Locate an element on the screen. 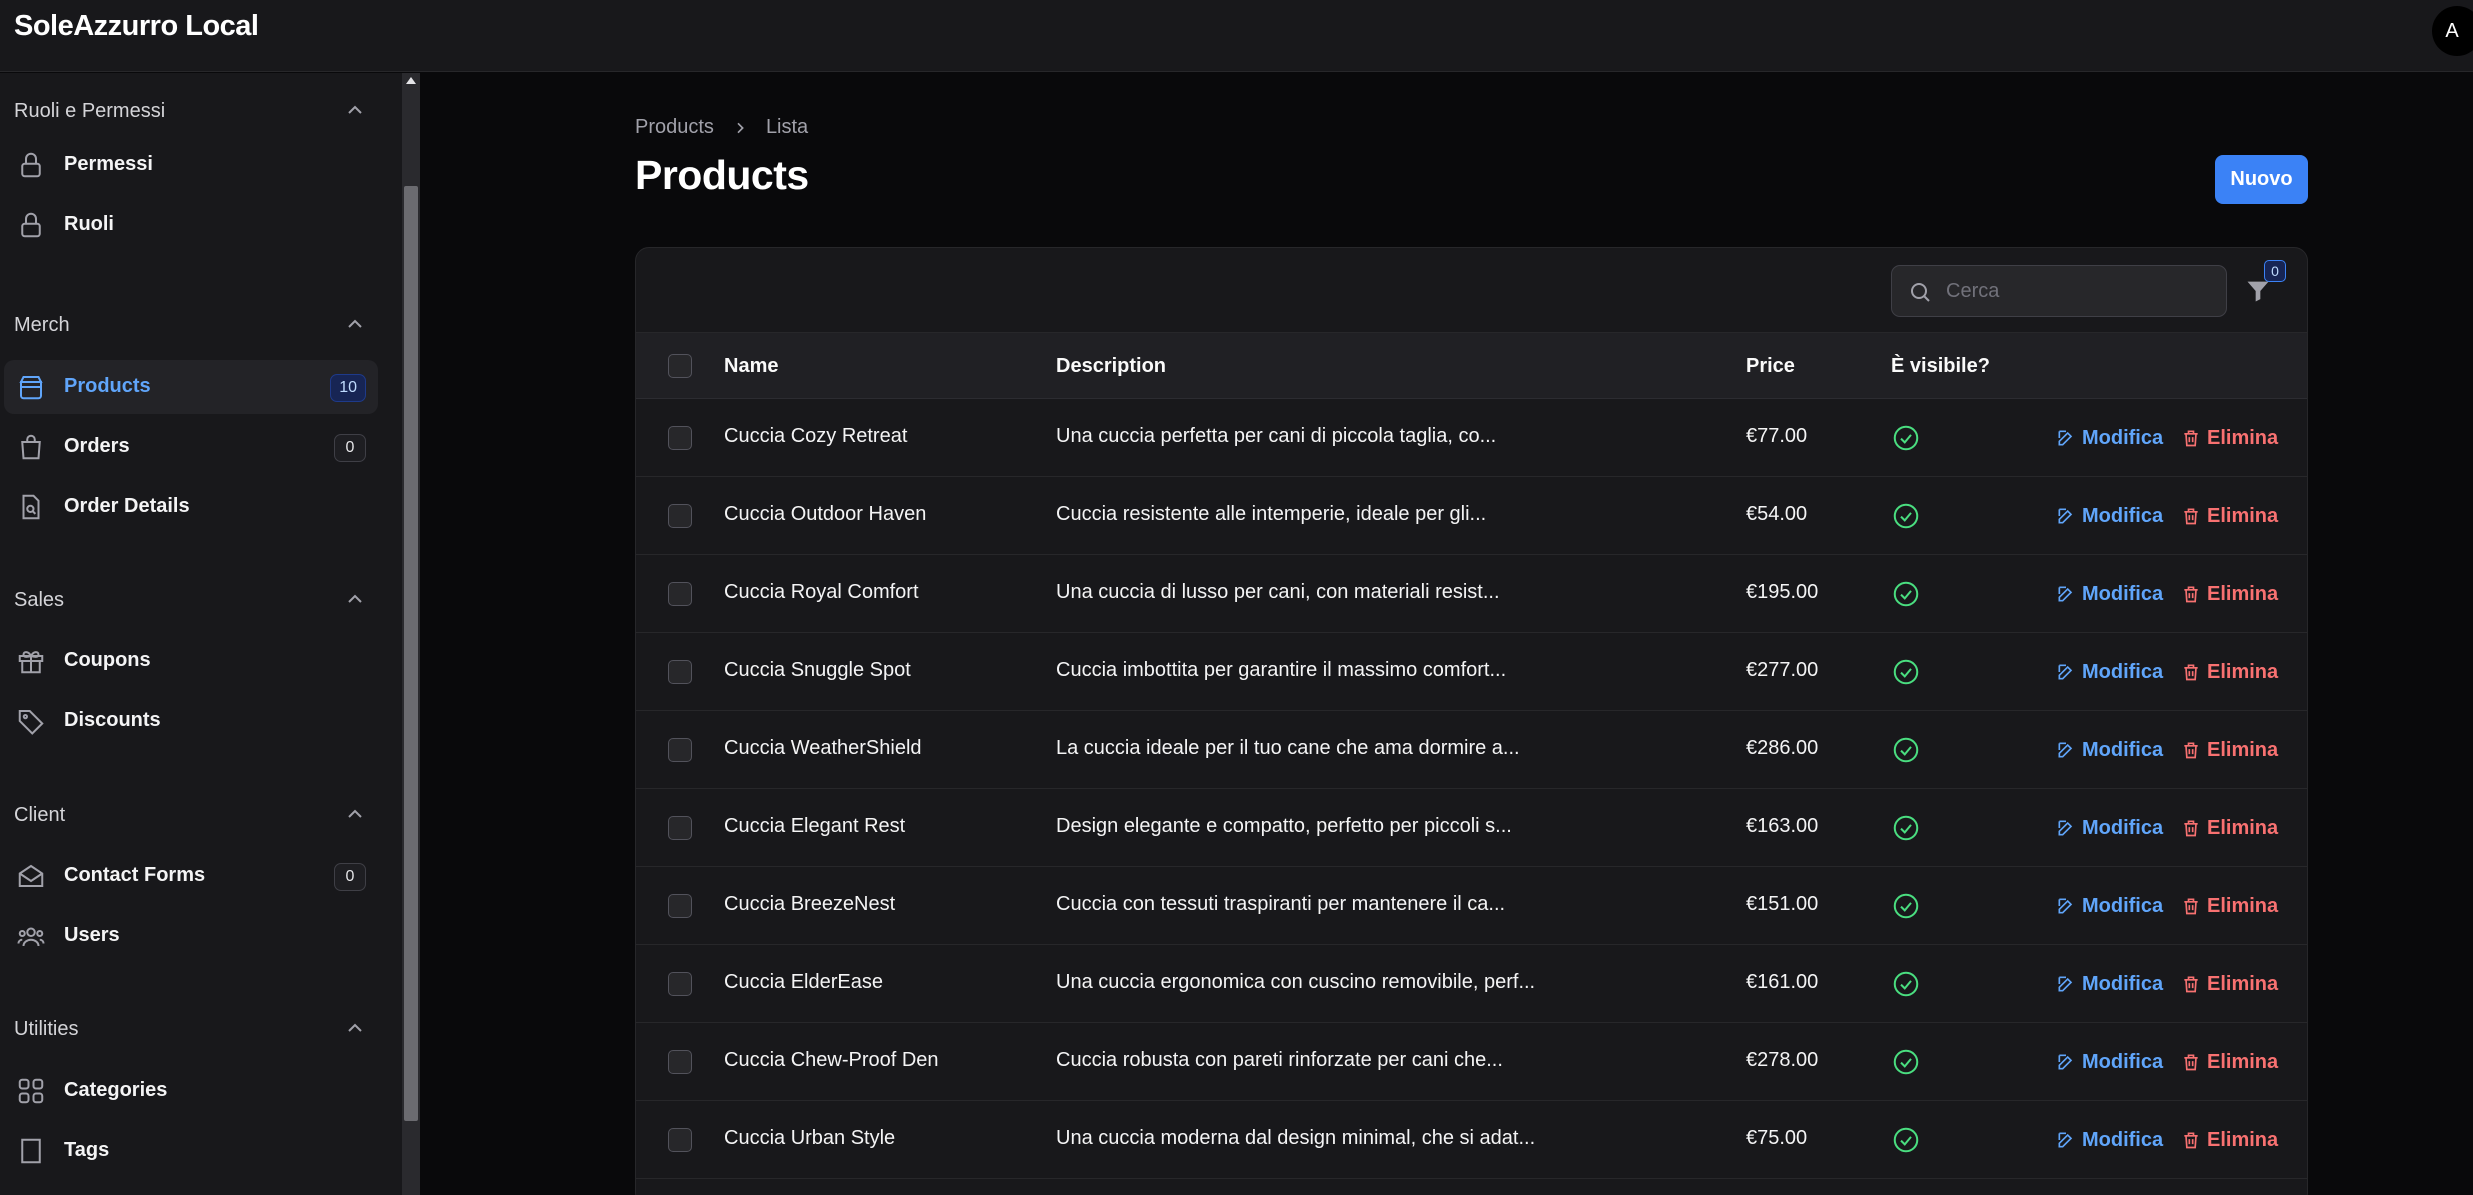 This screenshot has height=1195, width=2473. scroll-up-arrow is located at coordinates (411, 80).